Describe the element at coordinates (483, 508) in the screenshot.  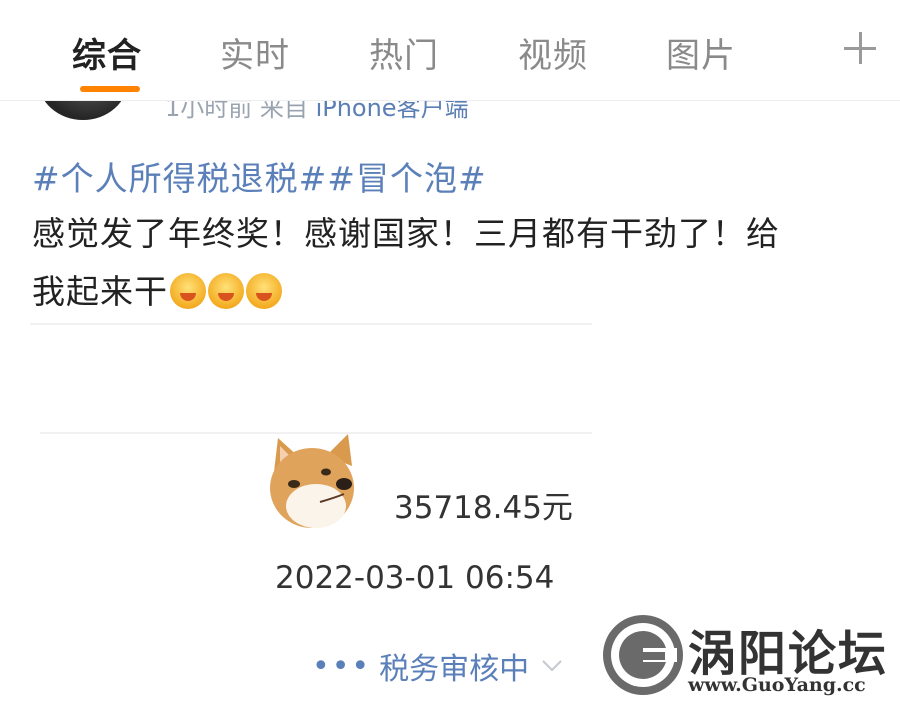
I see `refund-amount: 35718.45元` at that location.